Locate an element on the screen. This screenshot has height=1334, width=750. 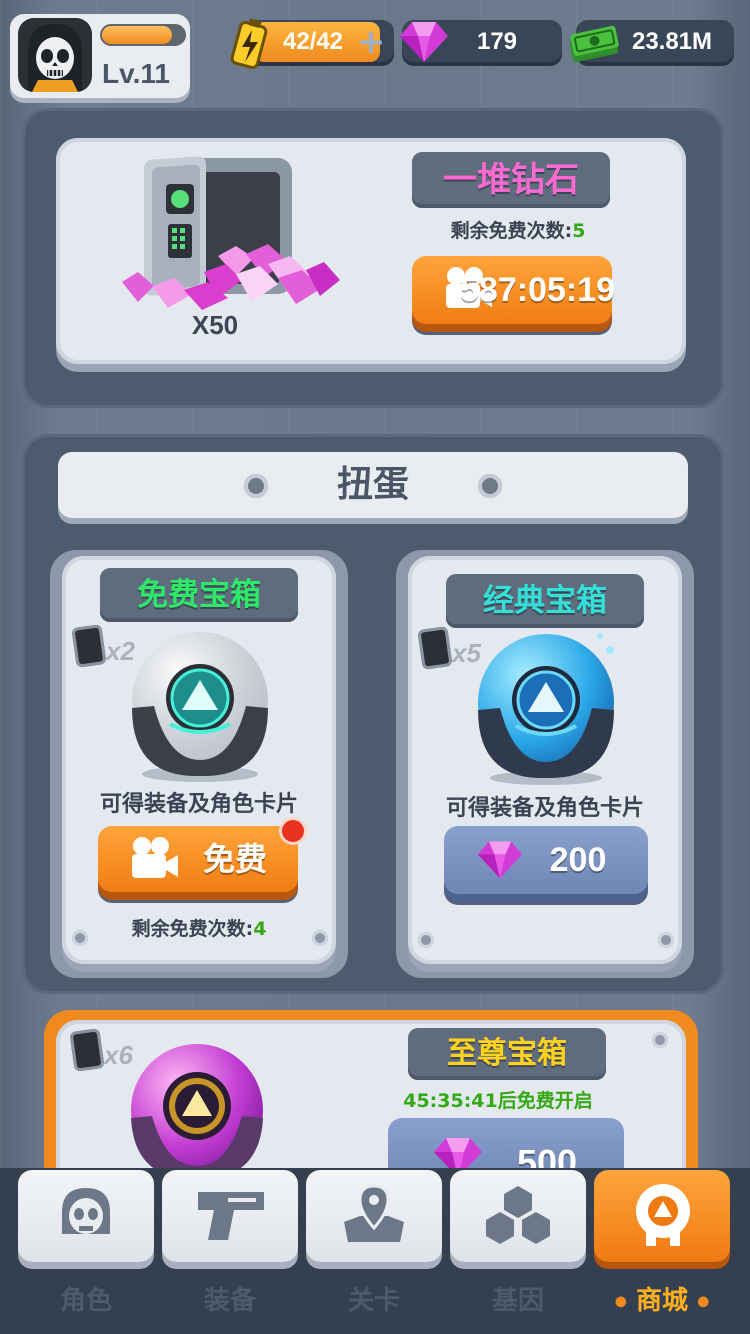
xp-bar-fill is located at coordinates (137, 35).